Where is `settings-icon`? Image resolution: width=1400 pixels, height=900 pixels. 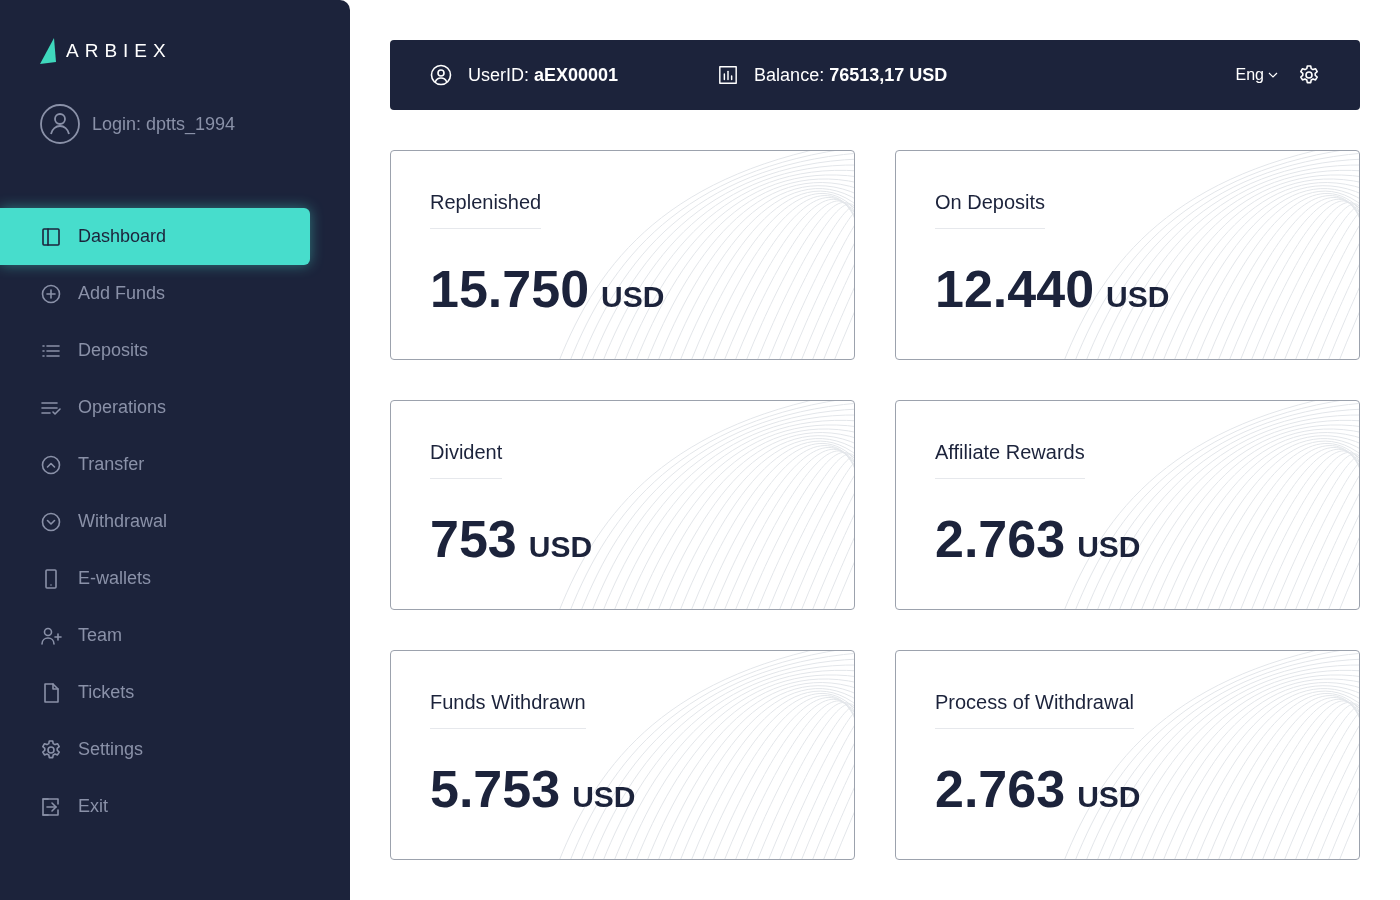
settings-icon is located at coordinates (1309, 75).